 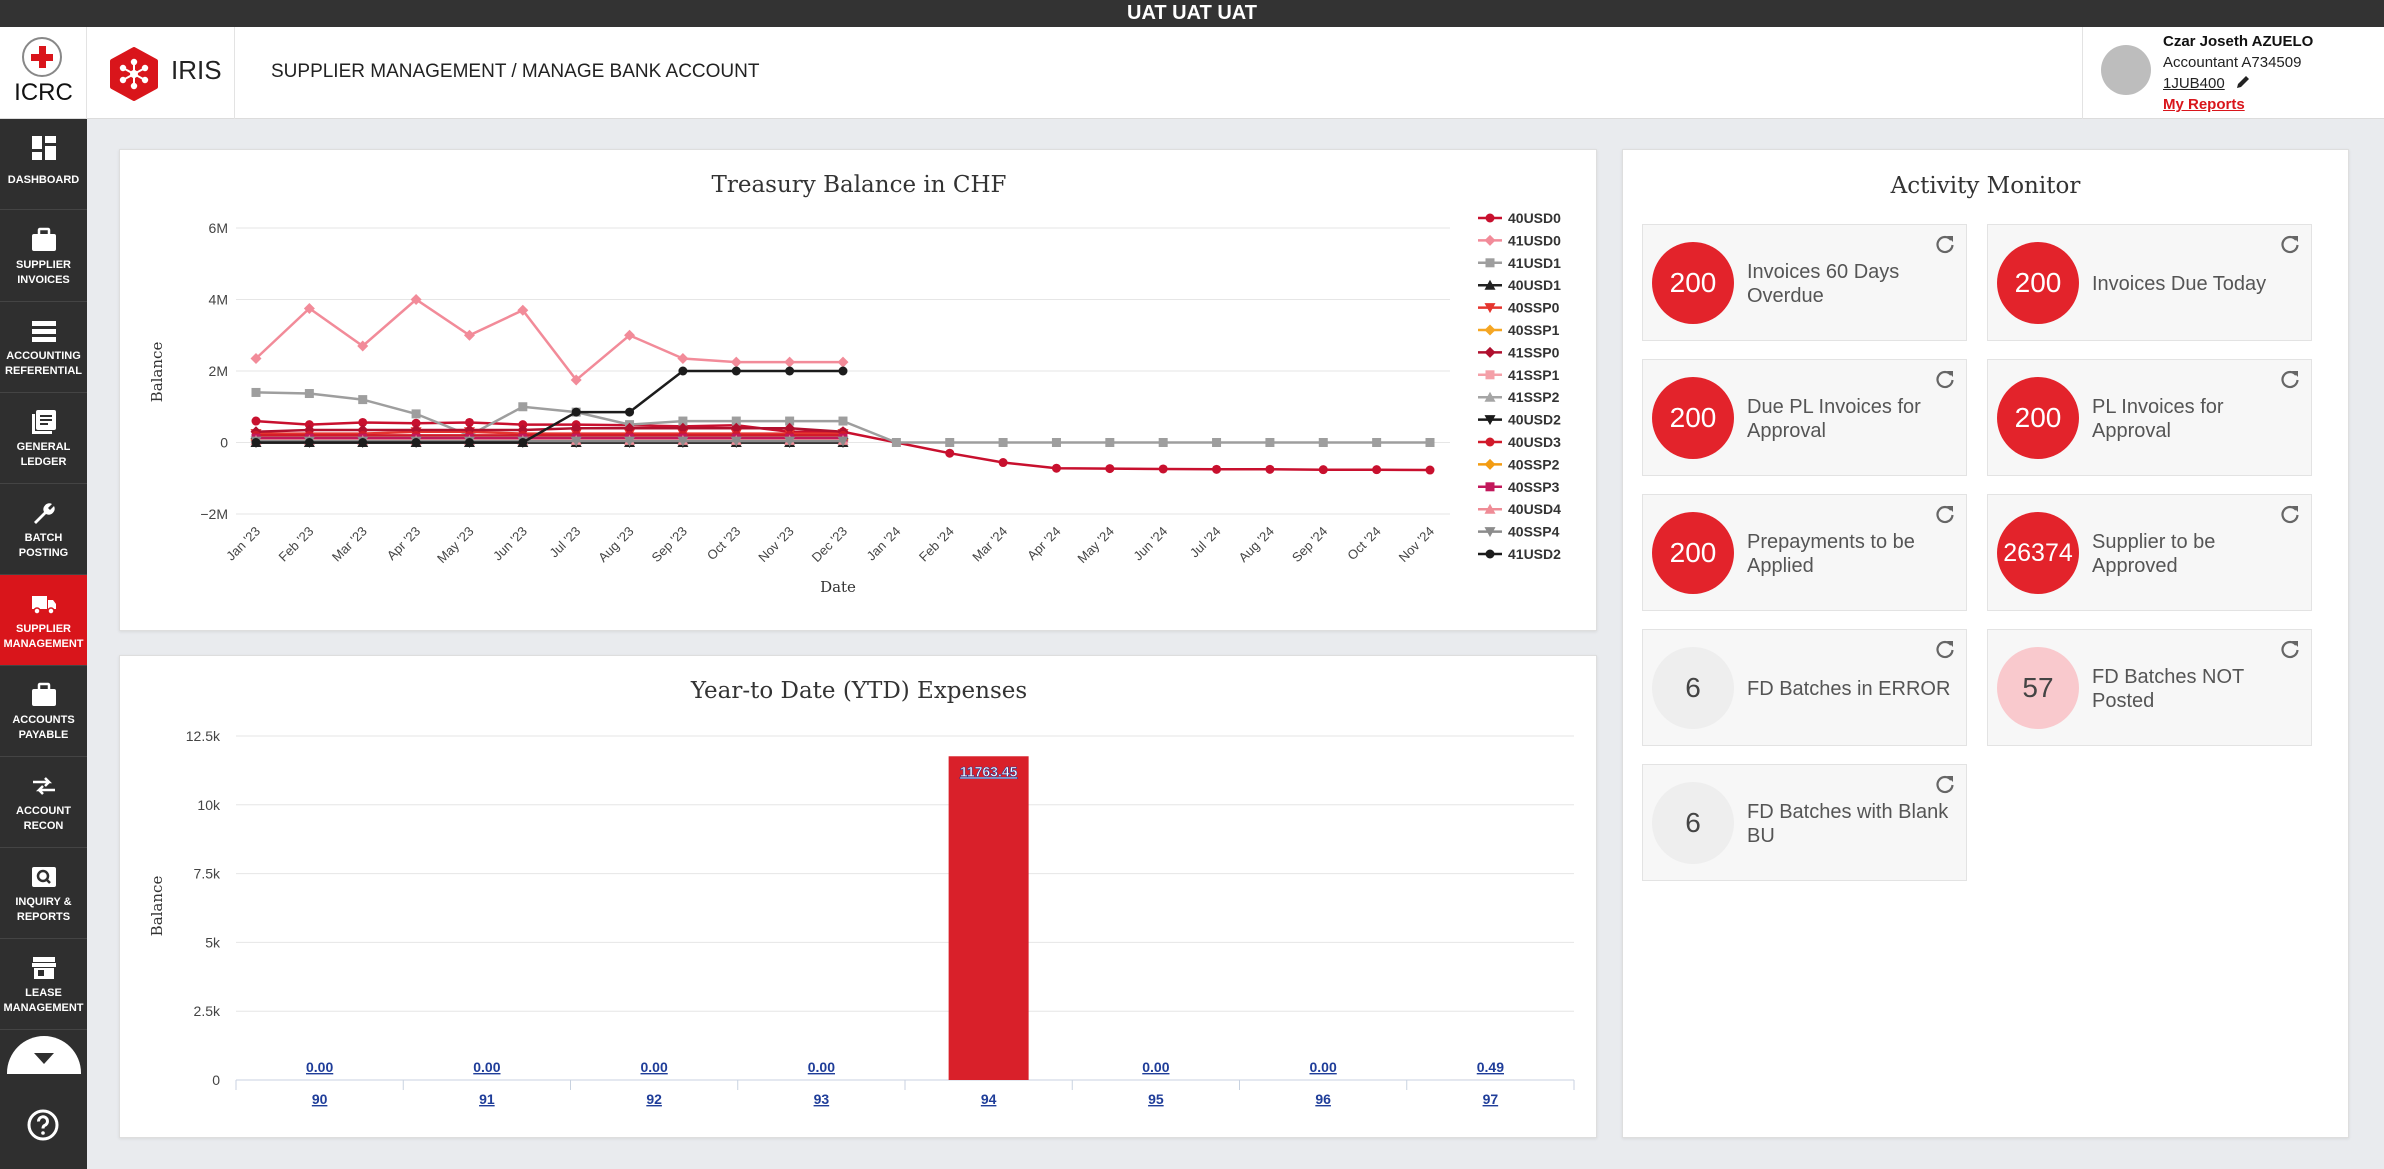 I want to click on x-tick-label: 91, so click(x=487, y=1099).